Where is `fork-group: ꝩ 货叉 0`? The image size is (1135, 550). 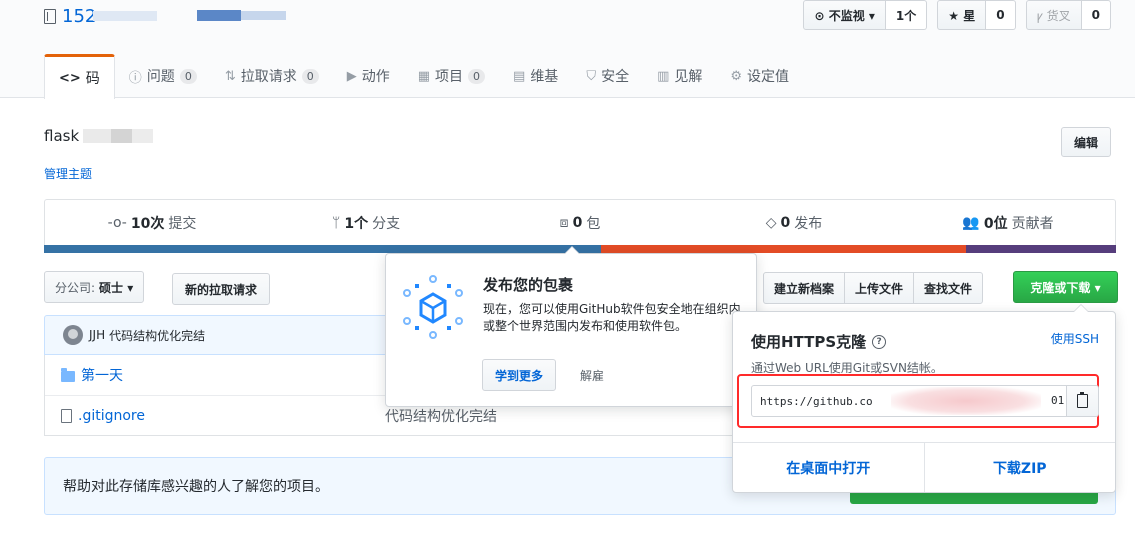
fork-group: ꝩ 货叉 0 is located at coordinates (1068, 15).